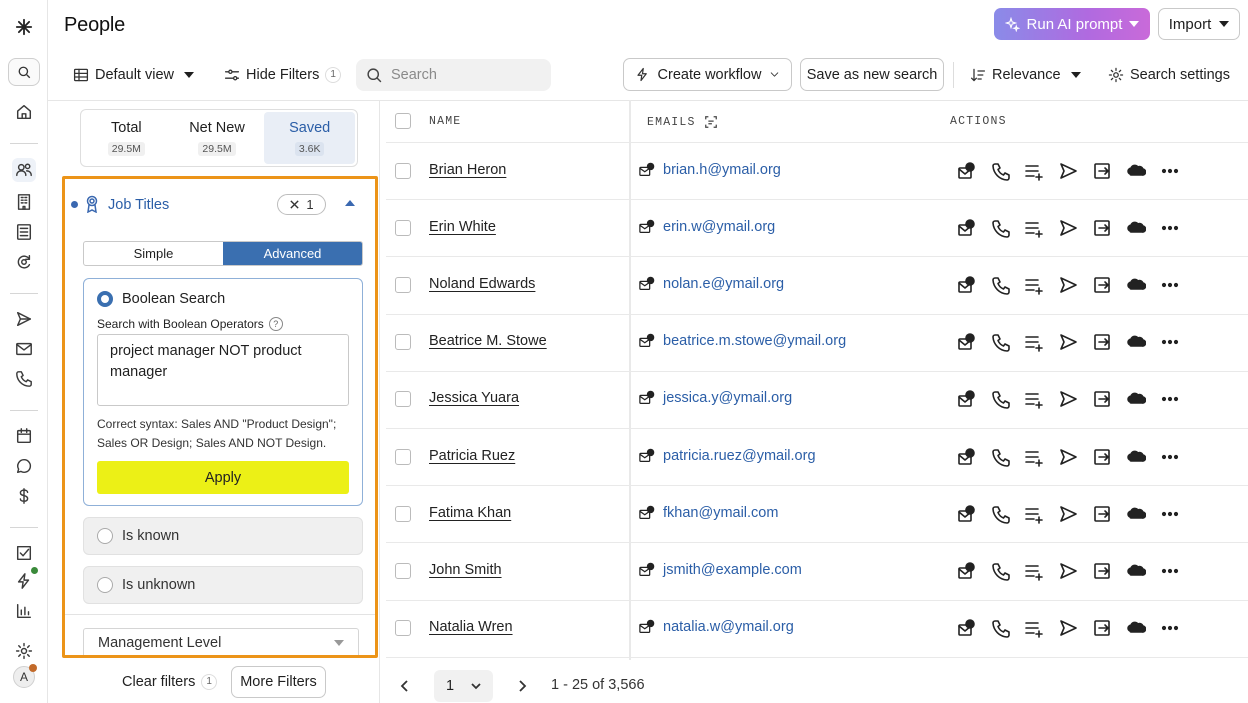  I want to click on person-name-link: Erin White, so click(462, 227).